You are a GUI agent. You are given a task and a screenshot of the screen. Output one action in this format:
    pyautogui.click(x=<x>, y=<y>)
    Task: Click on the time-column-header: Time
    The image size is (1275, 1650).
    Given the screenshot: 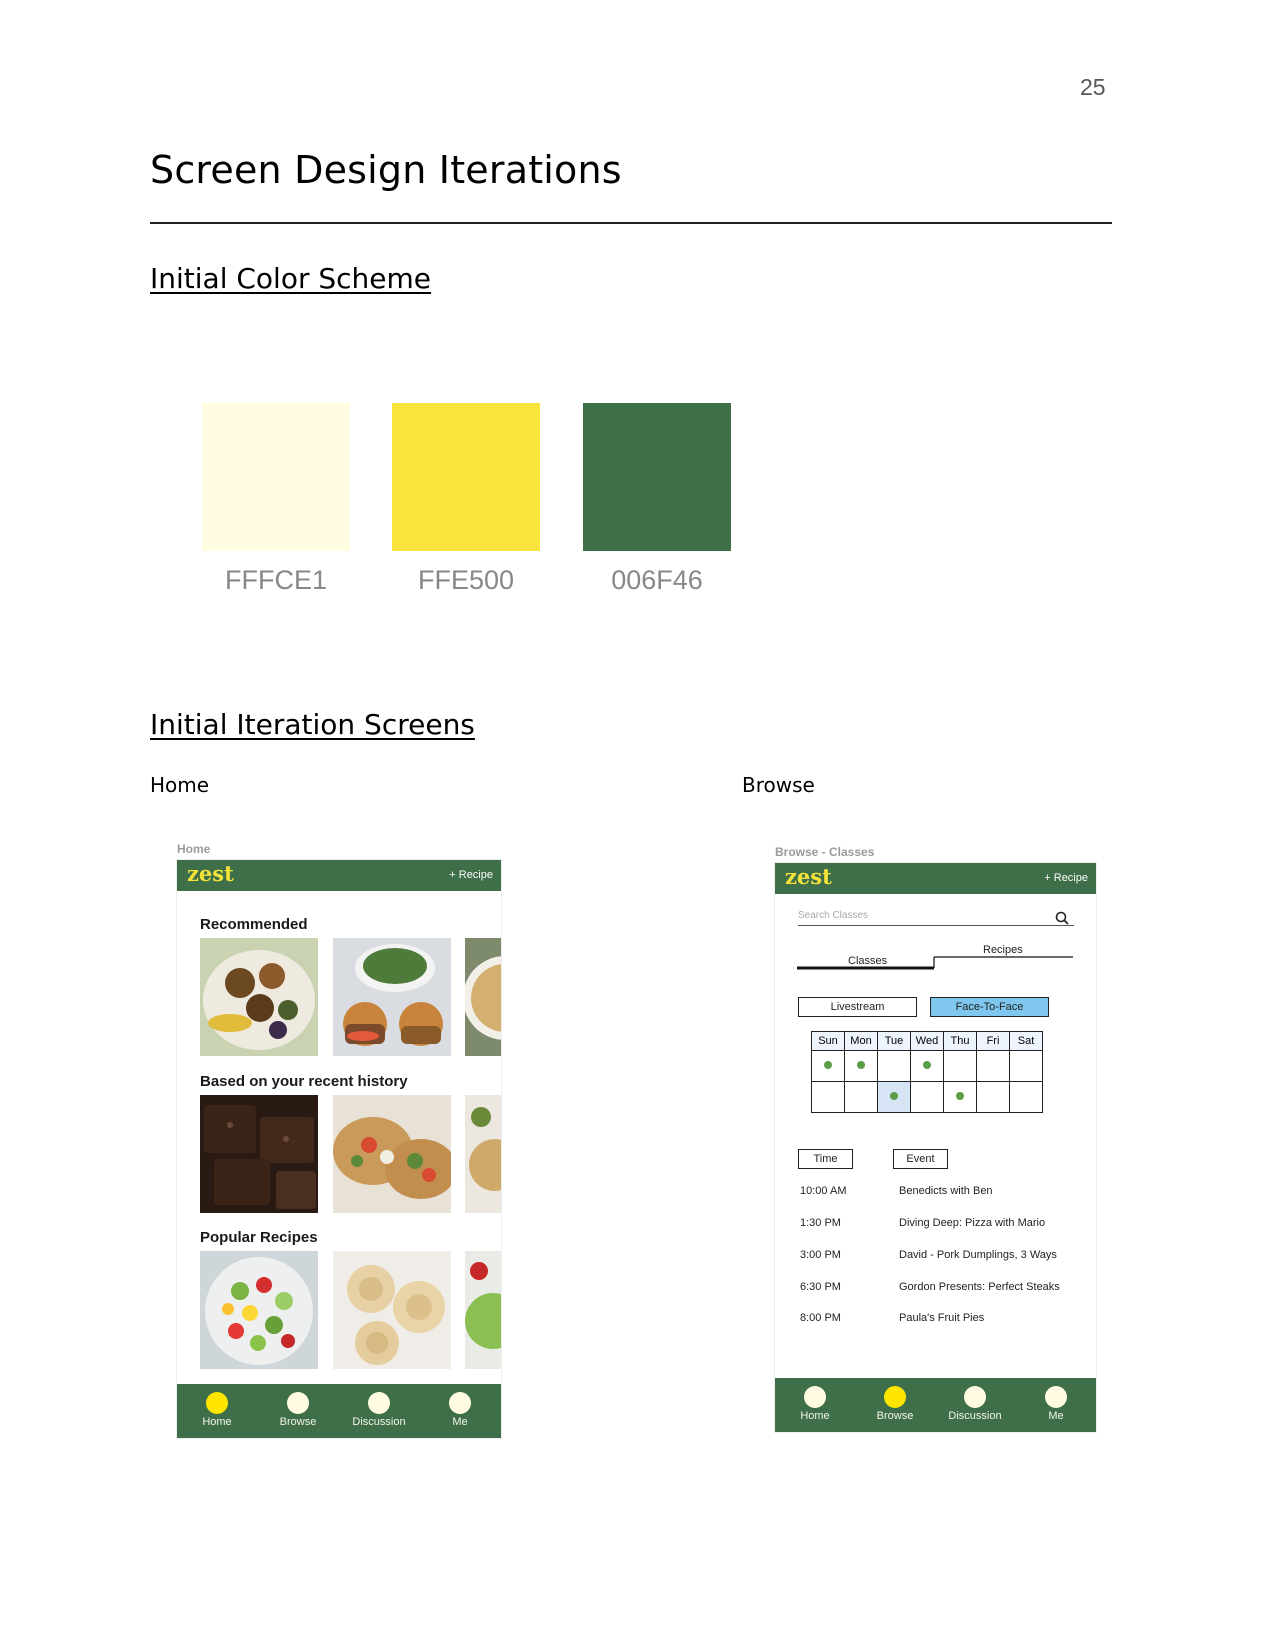 What is the action you would take?
    pyautogui.click(x=825, y=1159)
    